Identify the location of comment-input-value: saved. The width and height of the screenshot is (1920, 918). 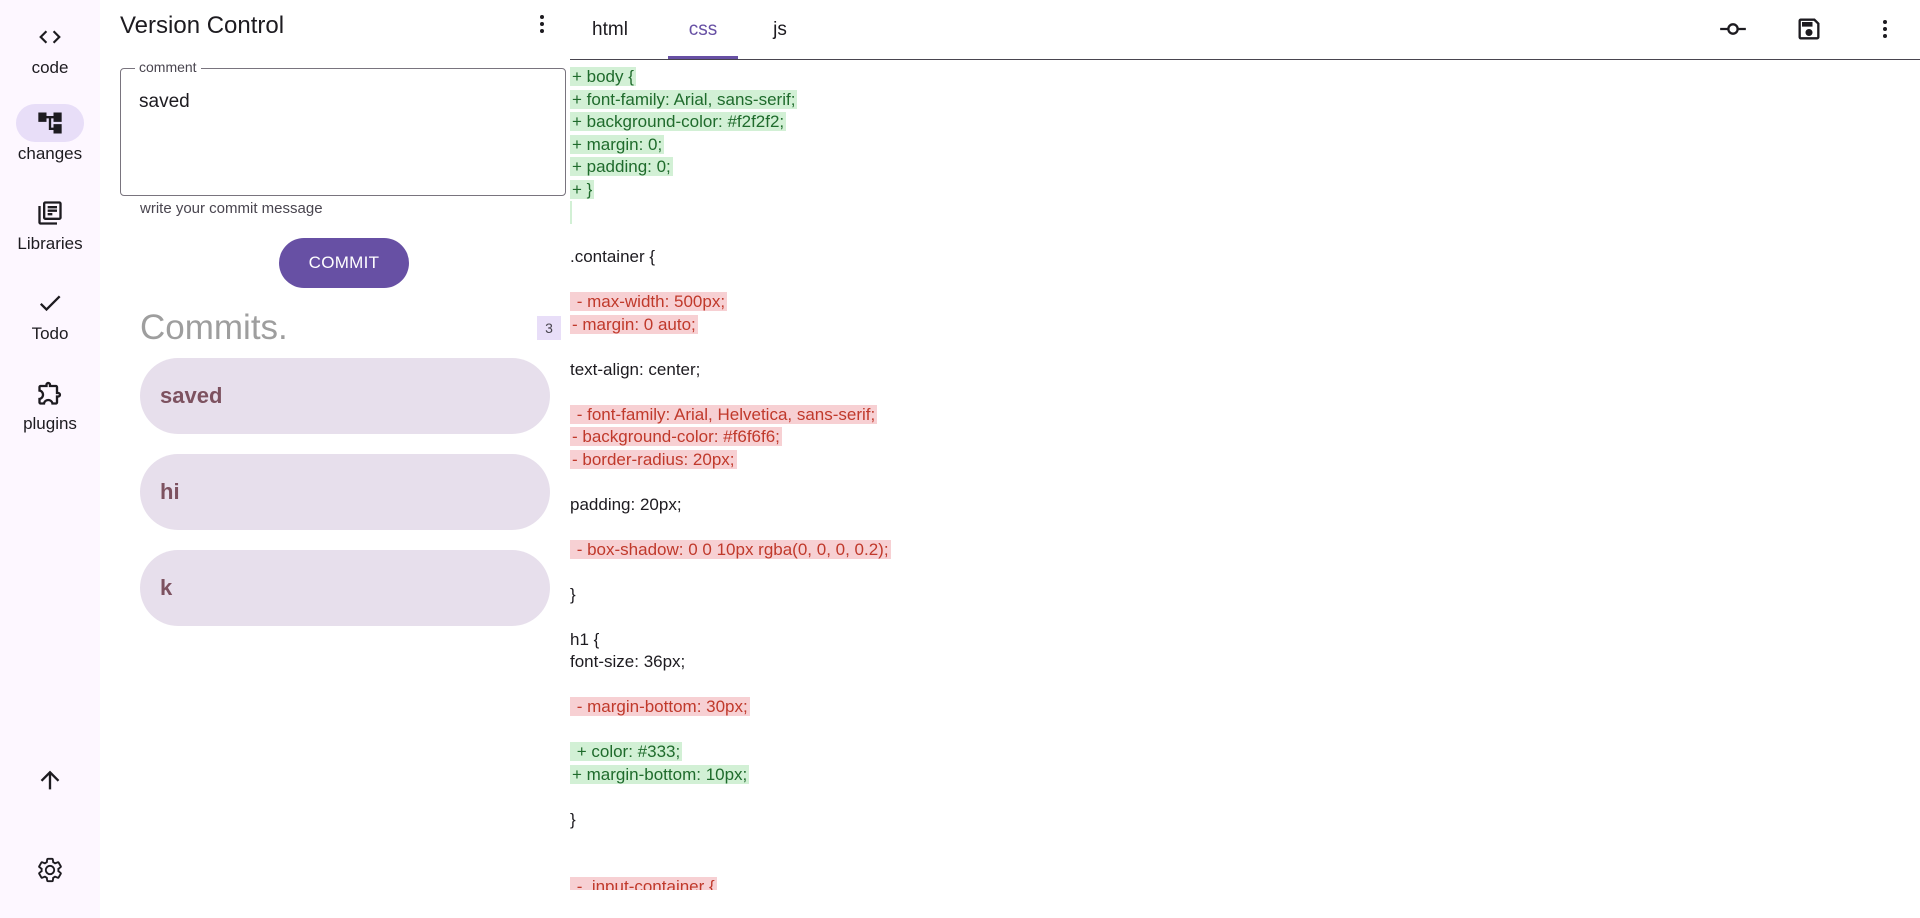
(164, 102).